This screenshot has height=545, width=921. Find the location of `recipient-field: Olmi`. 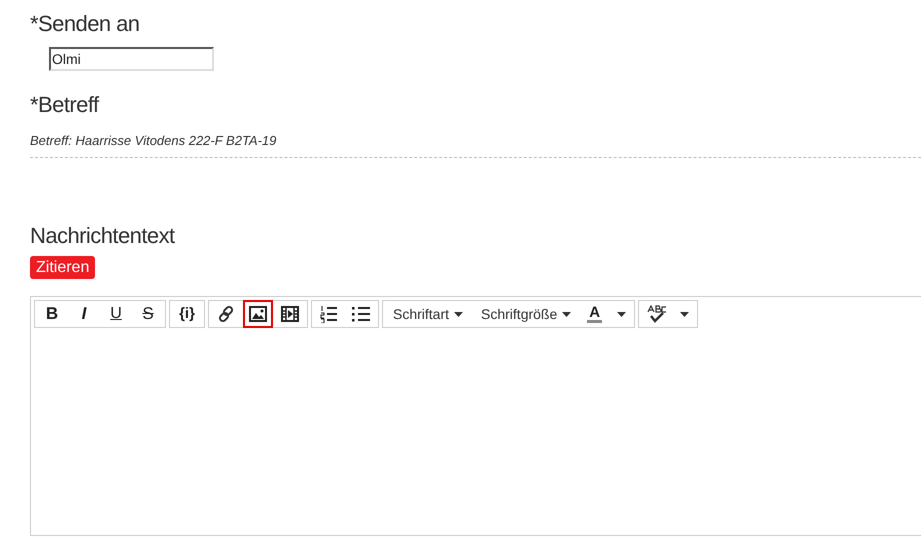

recipient-field: Olmi is located at coordinates (131, 59).